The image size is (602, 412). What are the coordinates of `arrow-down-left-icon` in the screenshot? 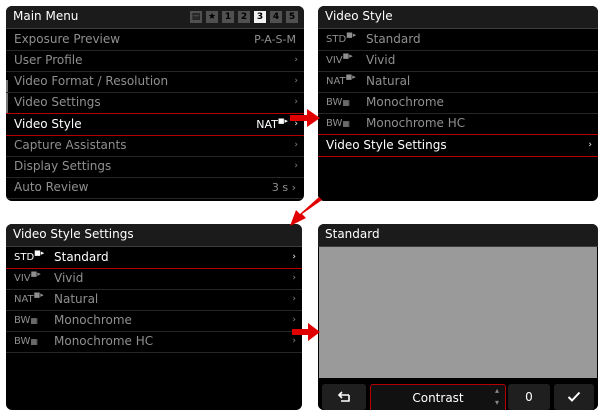 It's located at (306, 211).